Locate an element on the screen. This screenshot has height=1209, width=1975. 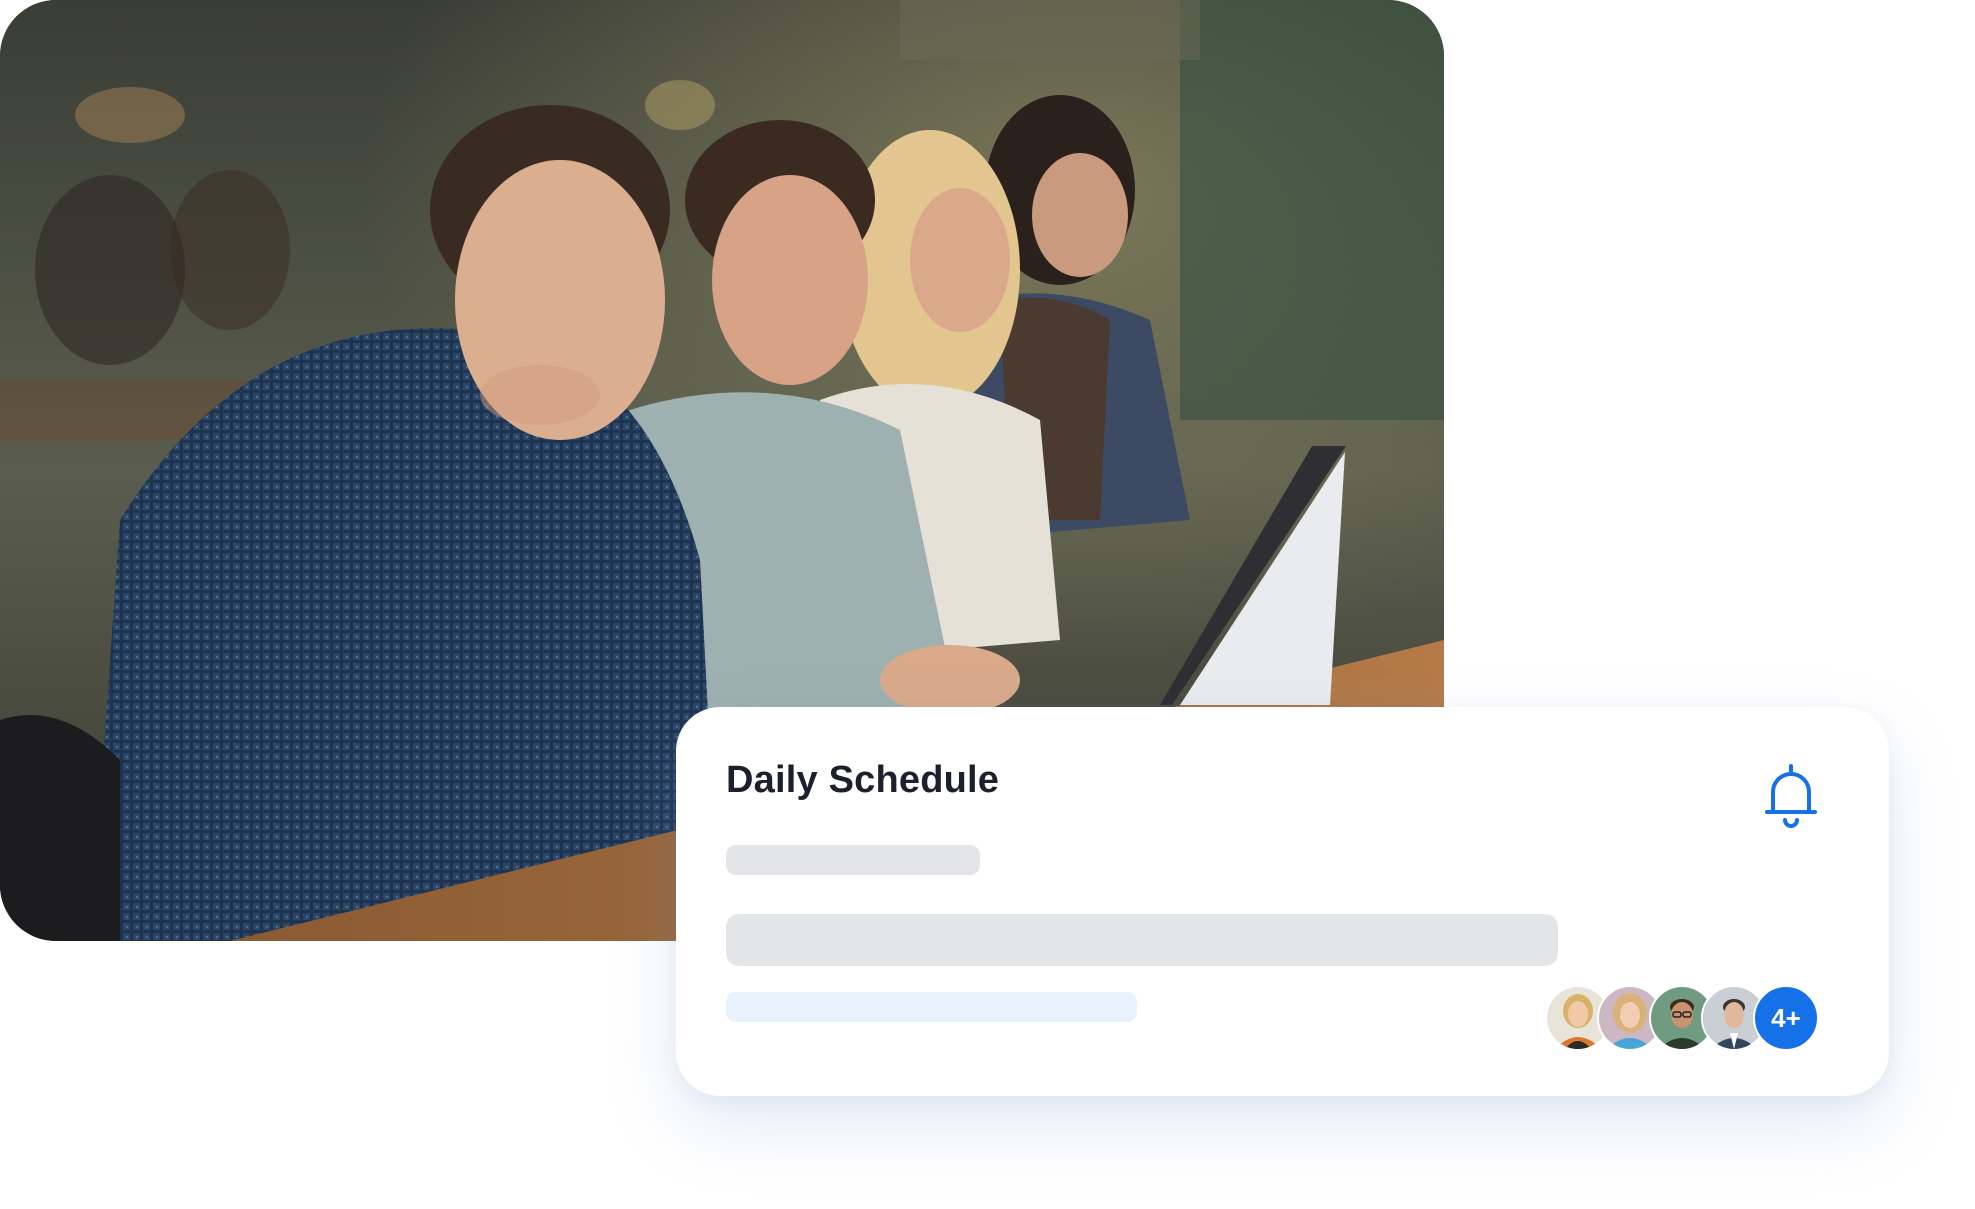
skeleton-line-accent is located at coordinates (931, 1007).